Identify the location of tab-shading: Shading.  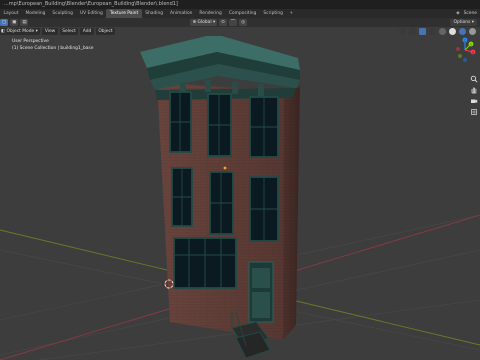
(154, 13).